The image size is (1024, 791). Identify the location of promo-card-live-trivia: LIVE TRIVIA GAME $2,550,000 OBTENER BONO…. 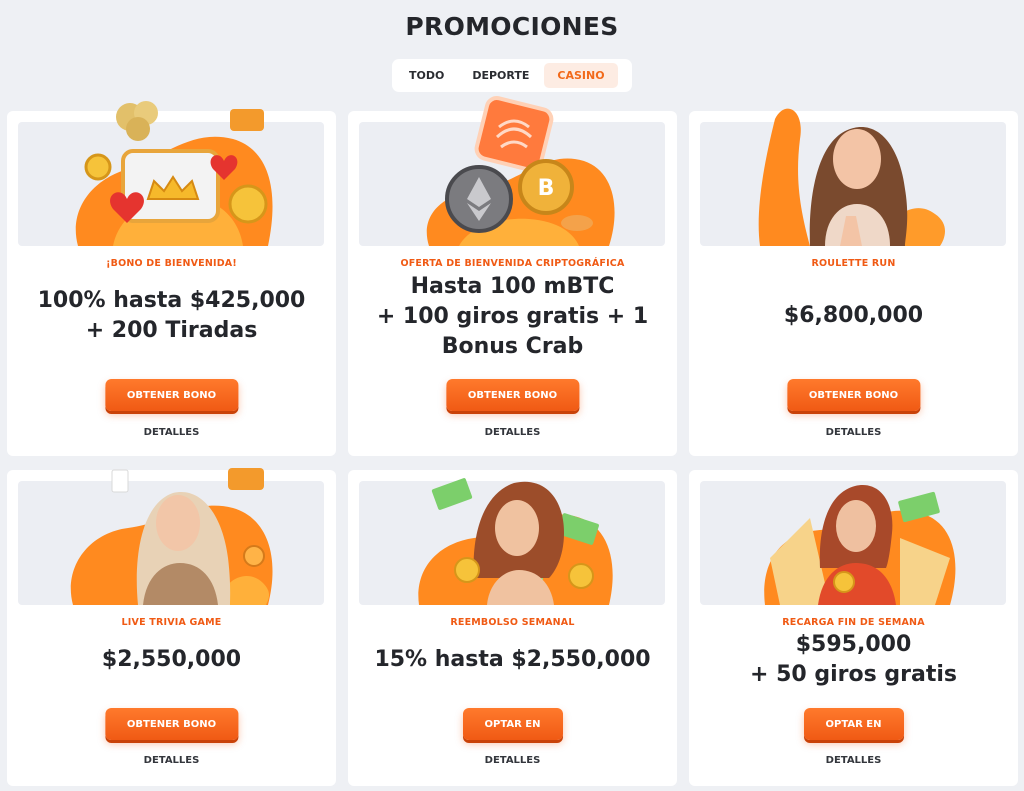
(171, 627).